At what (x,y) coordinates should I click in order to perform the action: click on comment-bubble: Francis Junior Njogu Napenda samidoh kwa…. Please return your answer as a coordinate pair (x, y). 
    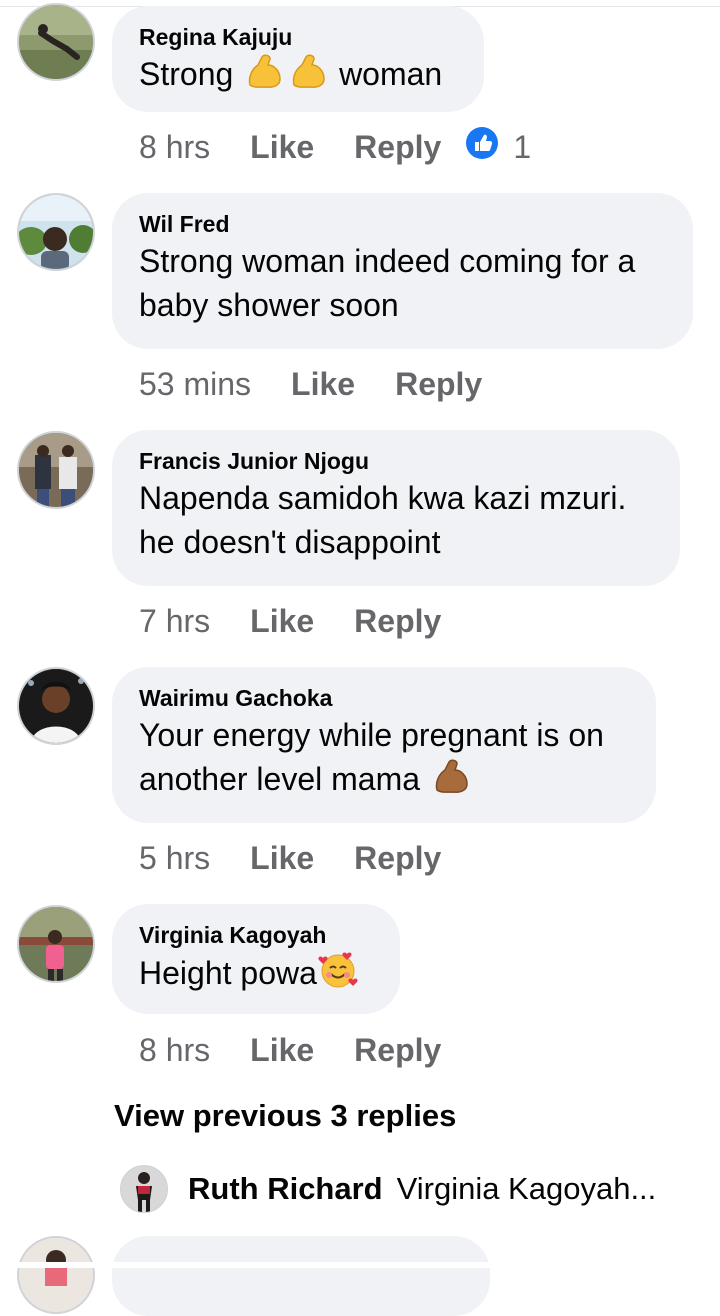
    Looking at the image, I should click on (396, 508).